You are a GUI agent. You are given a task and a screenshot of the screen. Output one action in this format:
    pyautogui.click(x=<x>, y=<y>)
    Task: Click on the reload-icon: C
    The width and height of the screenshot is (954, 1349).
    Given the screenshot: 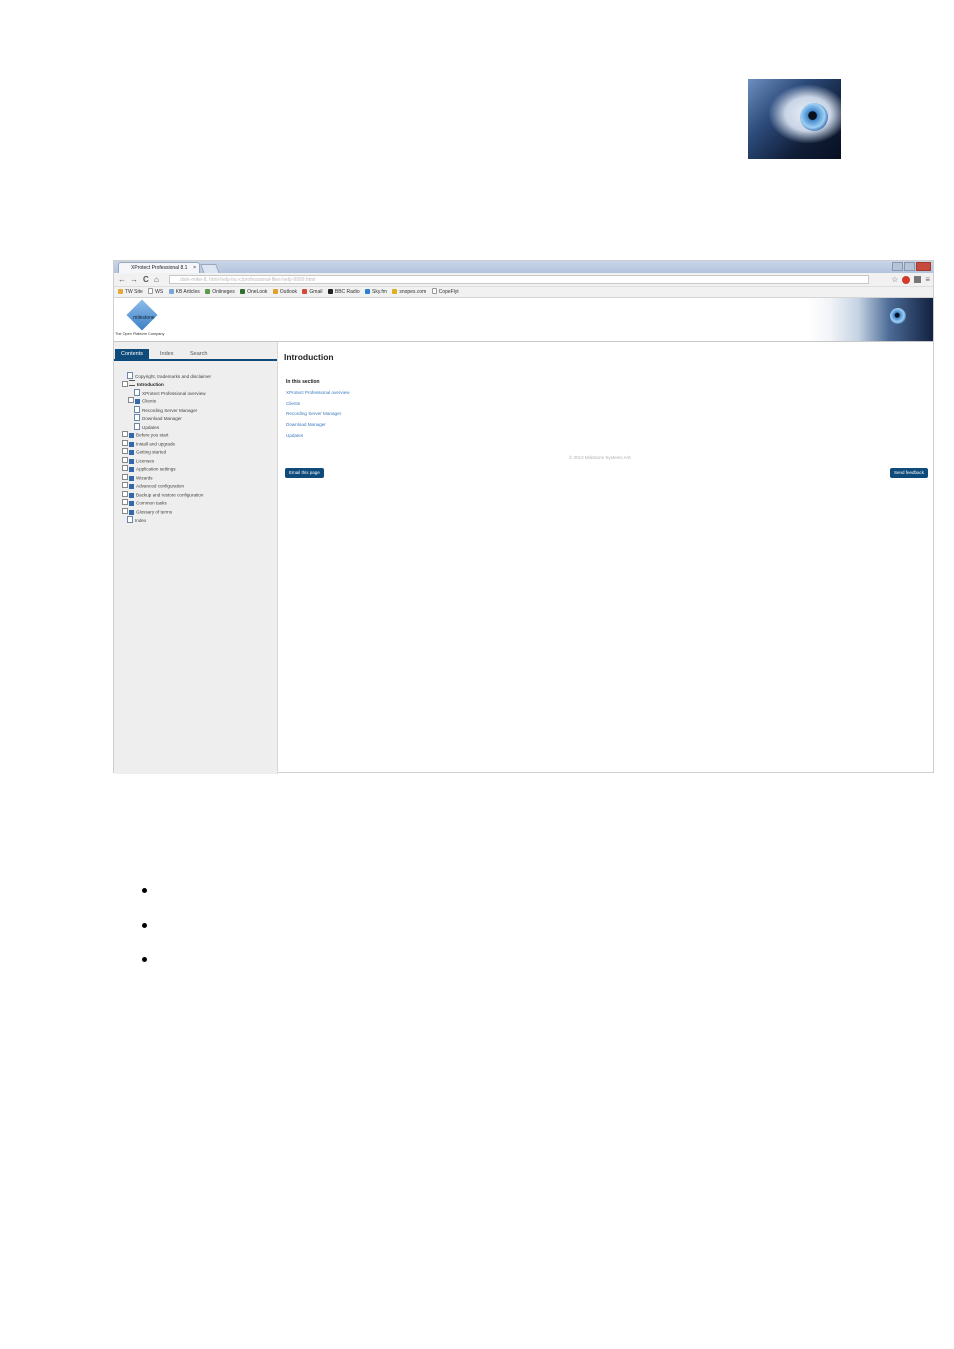 What is the action you would take?
    pyautogui.click(x=146, y=279)
    